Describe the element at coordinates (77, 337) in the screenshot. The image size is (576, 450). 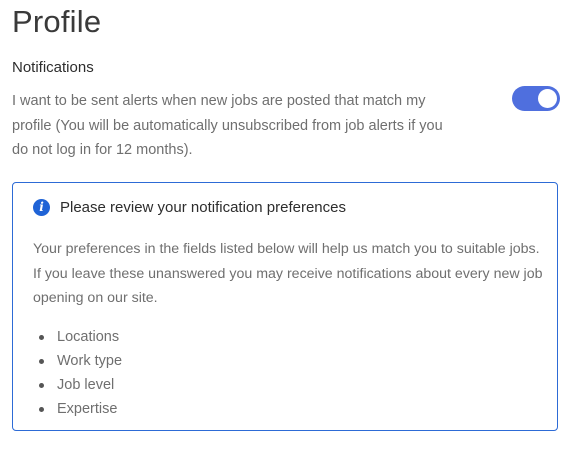
I see `list-item: Locations` at that location.